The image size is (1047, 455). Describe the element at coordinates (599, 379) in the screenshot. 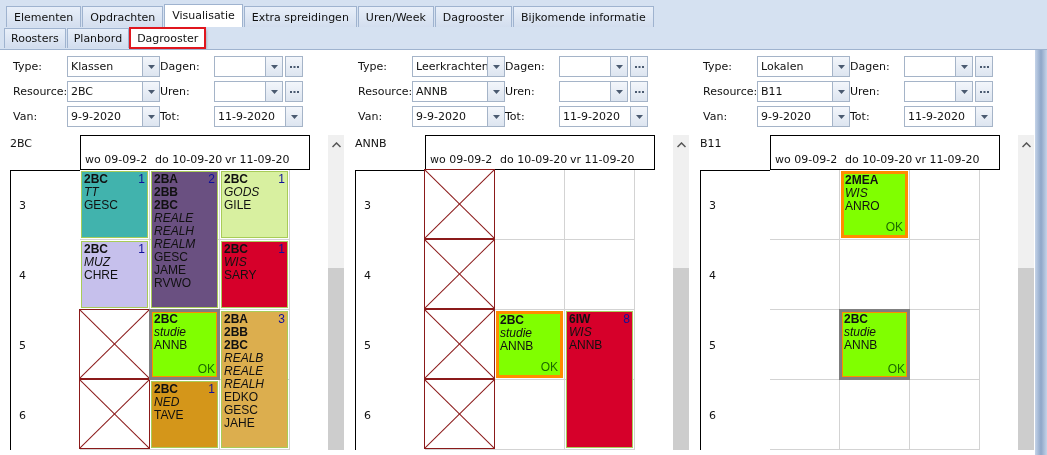

I see `lesson-card: 6IW WIS ANNB 8` at that location.